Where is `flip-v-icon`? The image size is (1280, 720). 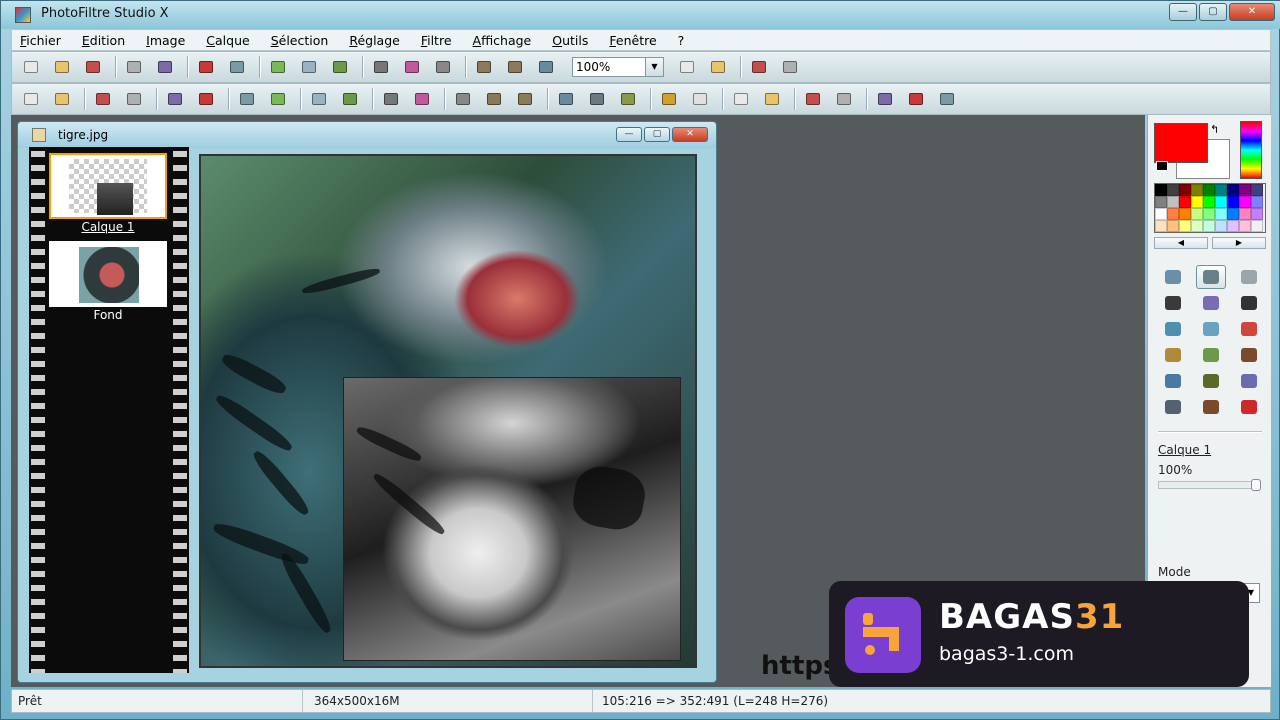 flip-v-icon is located at coordinates (885, 99).